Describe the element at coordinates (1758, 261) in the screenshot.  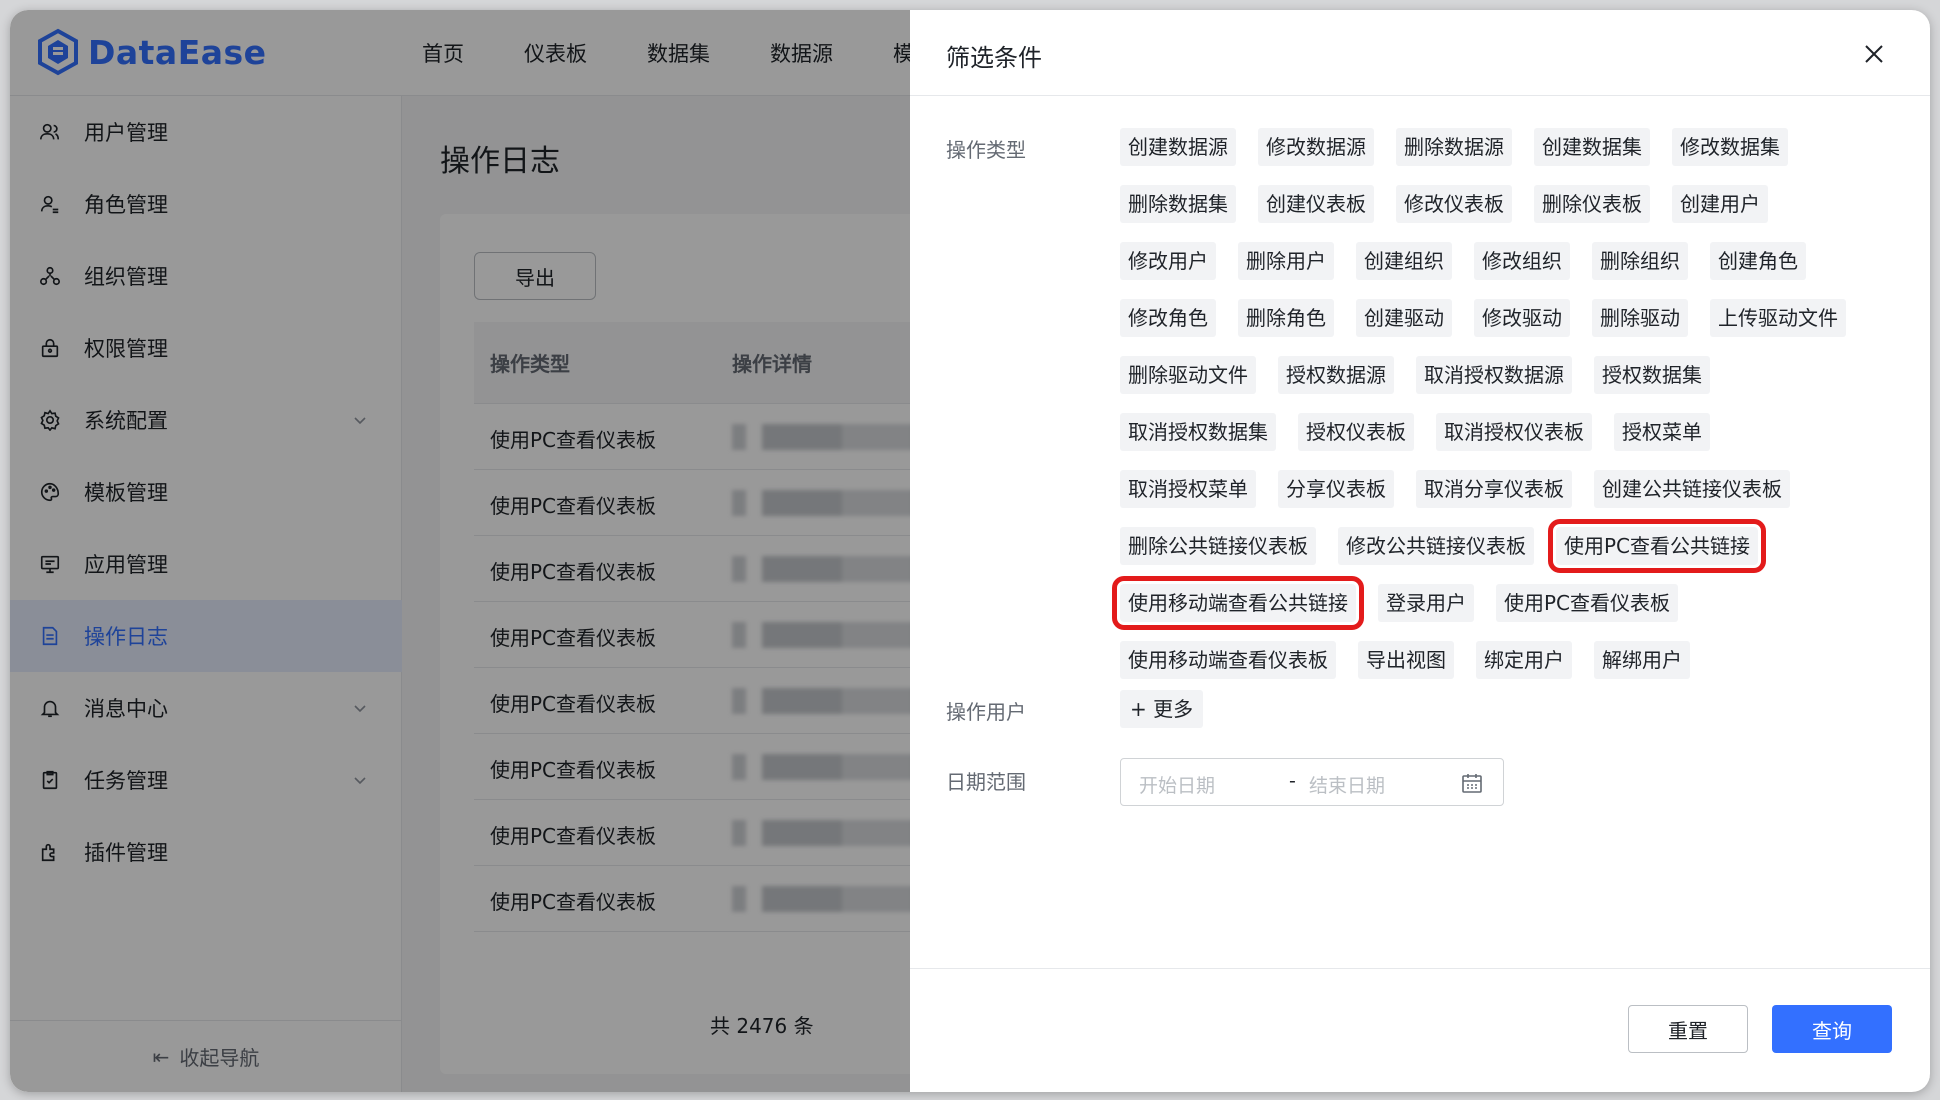
I see `op-type-tag: 创建角色` at that location.